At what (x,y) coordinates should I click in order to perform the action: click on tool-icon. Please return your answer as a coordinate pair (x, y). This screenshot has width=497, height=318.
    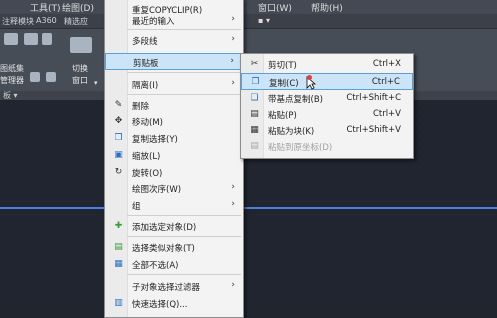
    Looking at the image, I should click on (47, 39).